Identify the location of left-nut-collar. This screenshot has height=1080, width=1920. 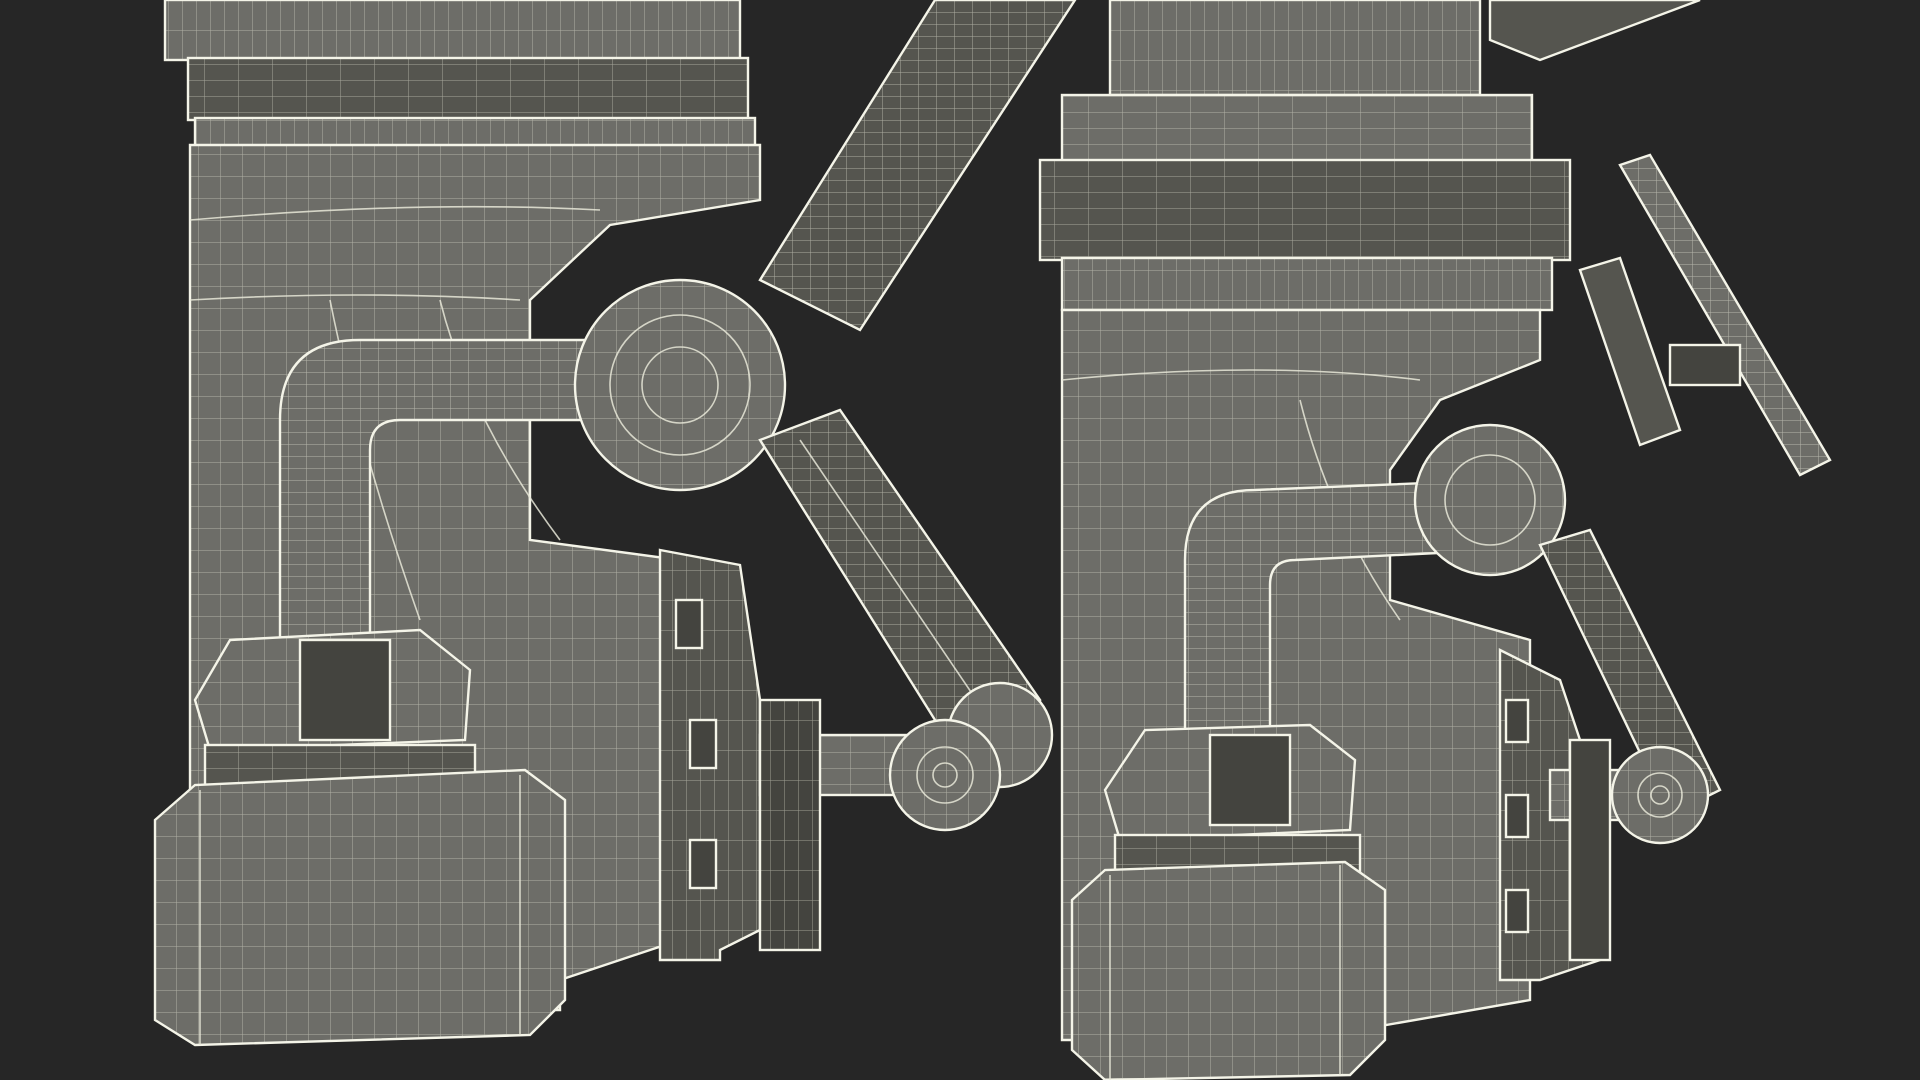
(335, 707).